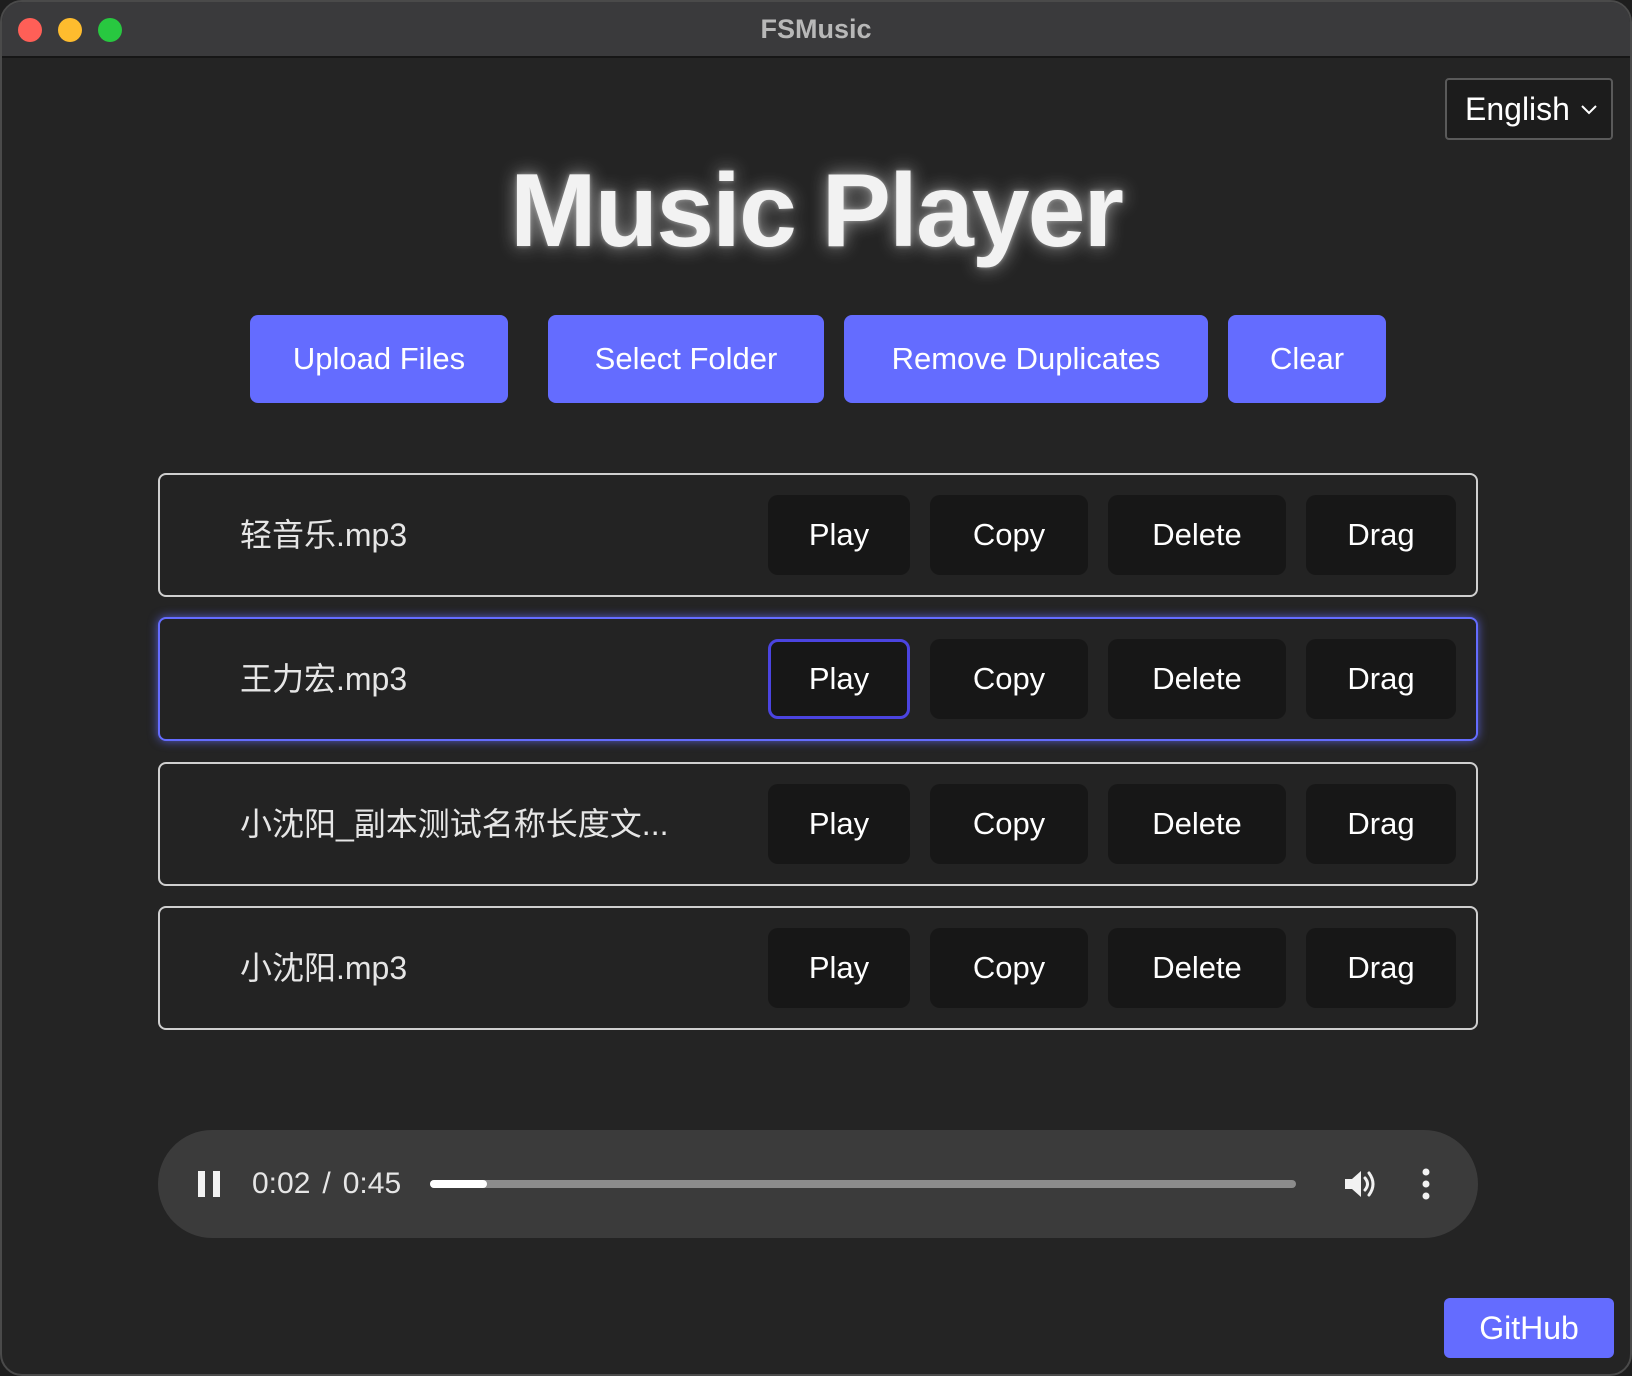  Describe the element at coordinates (686, 359) in the screenshot. I see `select-folder-button: Select Folder` at that location.